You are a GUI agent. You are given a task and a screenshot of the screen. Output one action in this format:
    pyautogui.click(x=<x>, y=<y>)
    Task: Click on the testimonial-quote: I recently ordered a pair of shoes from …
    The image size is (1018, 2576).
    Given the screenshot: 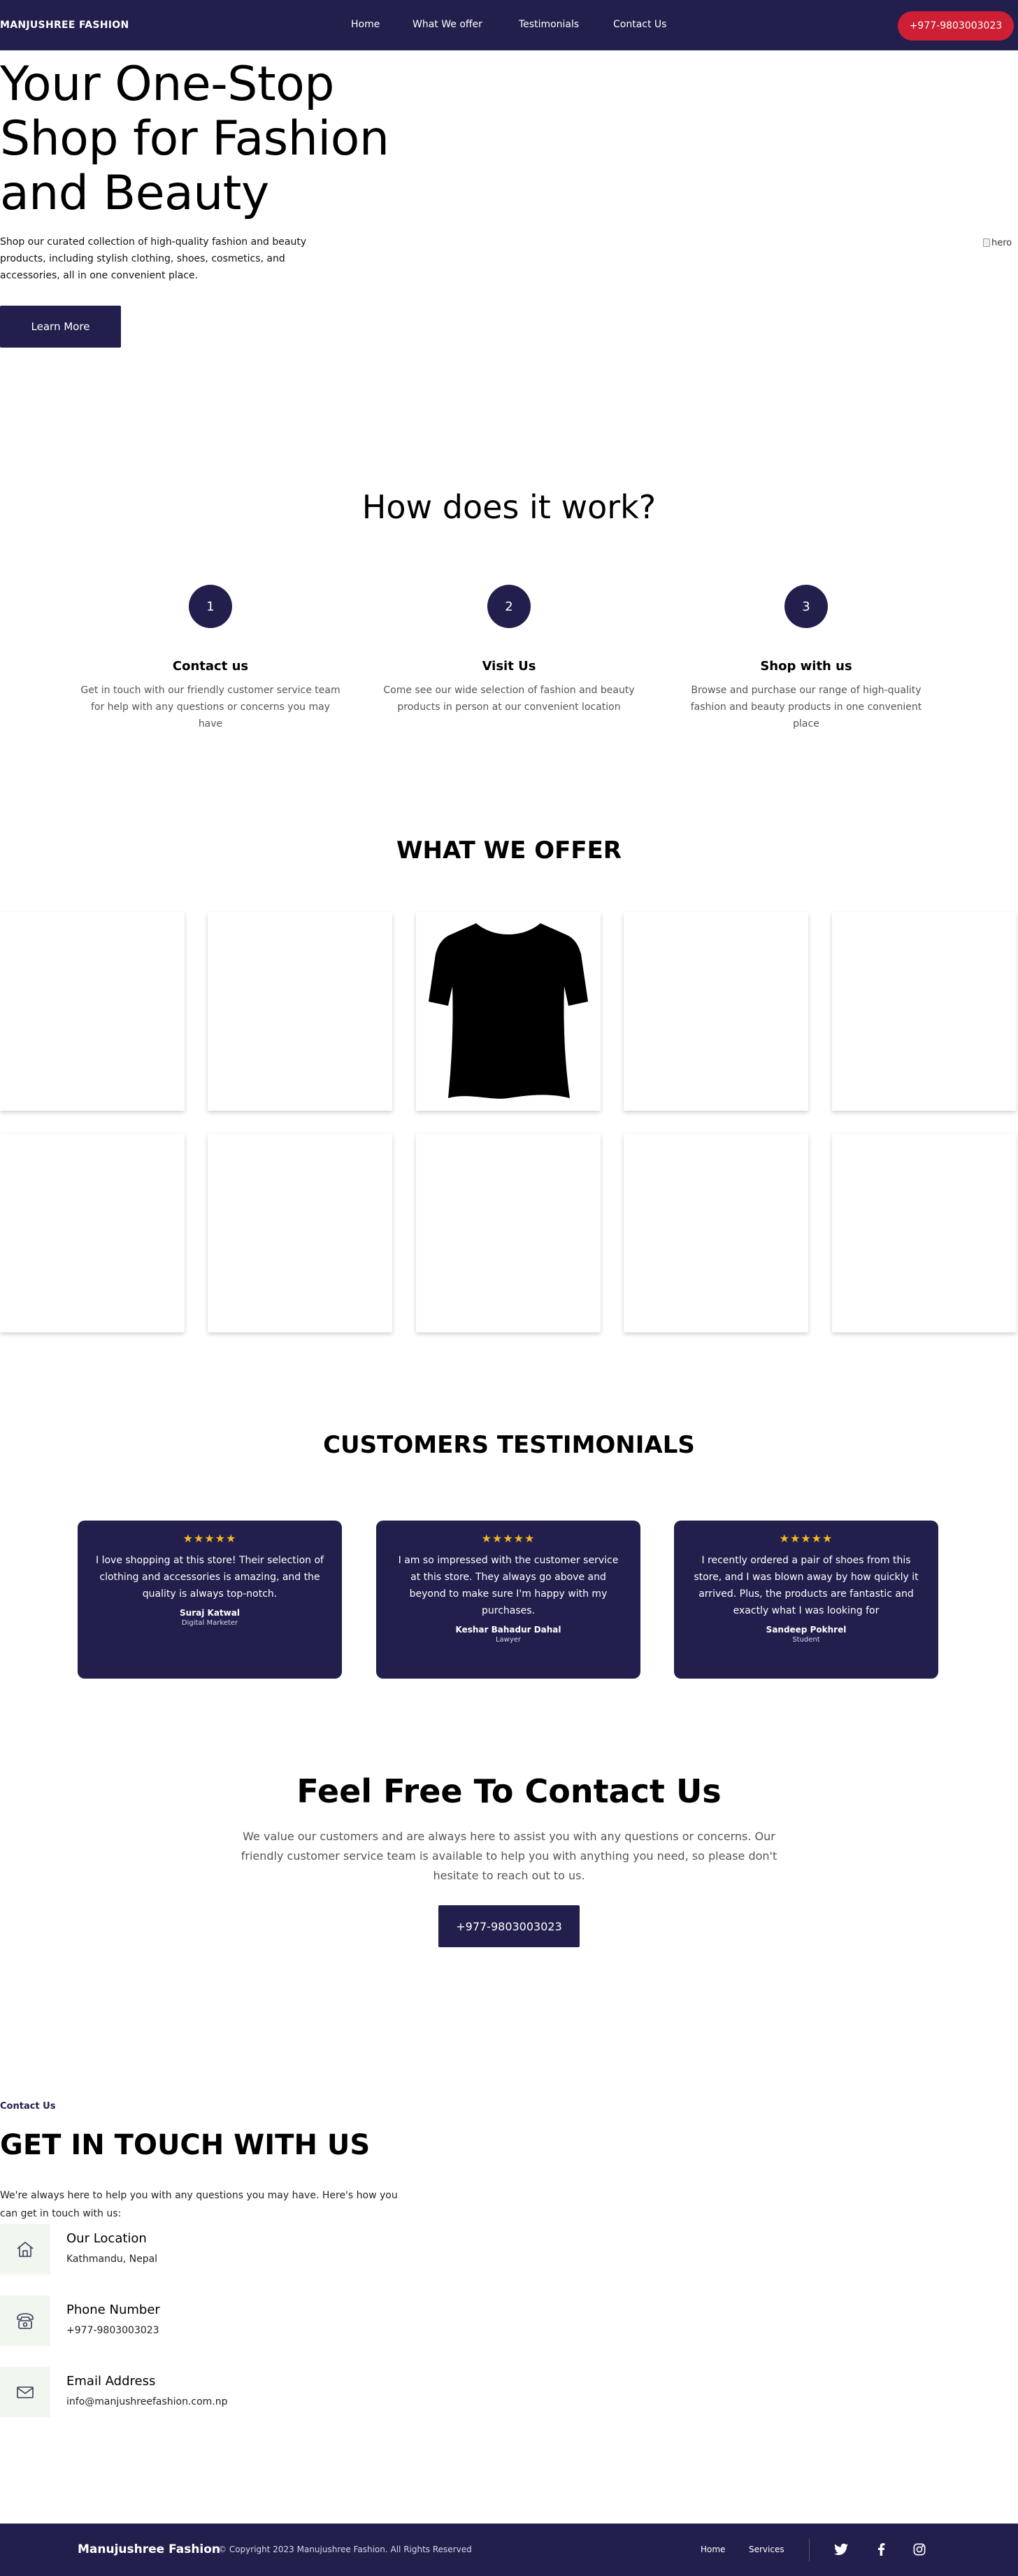 What is the action you would take?
    pyautogui.click(x=806, y=1585)
    